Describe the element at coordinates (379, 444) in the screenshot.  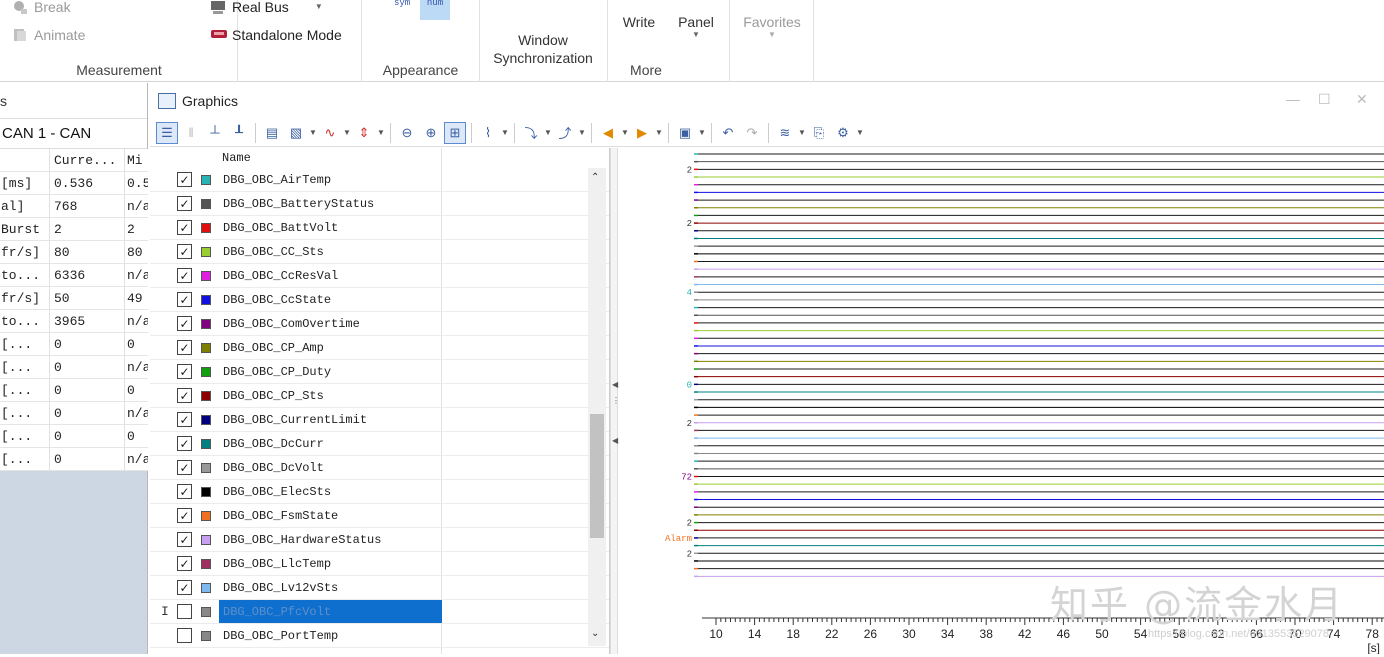
I see `signal-row: ✓ DBG_OBC_DcCurr` at that location.